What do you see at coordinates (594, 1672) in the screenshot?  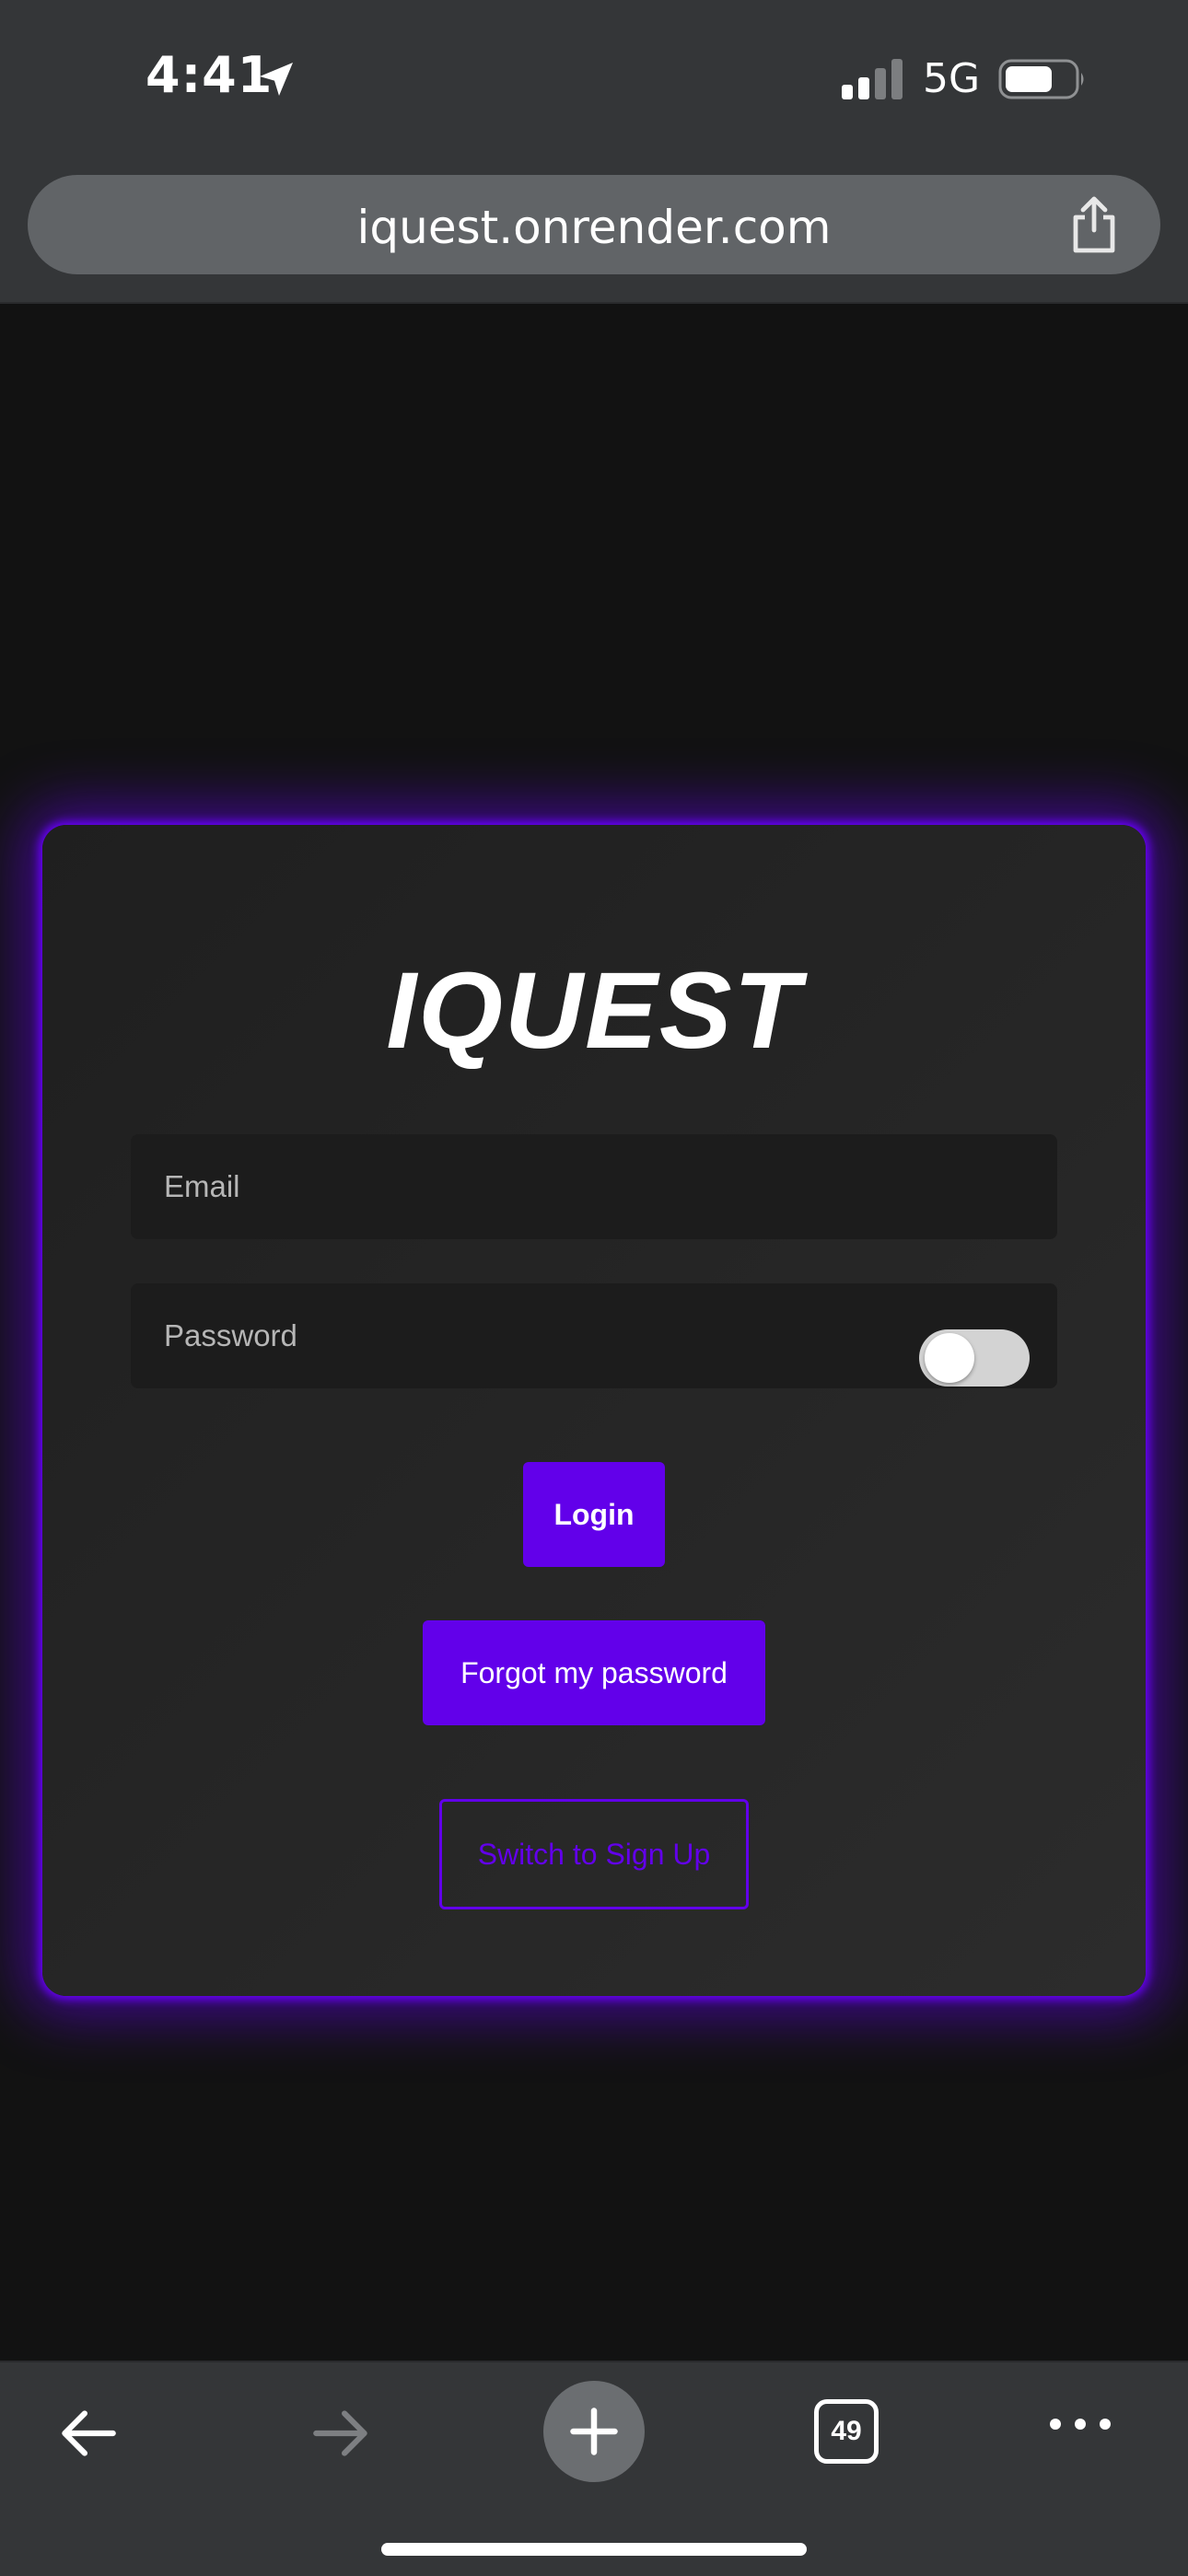 I see `forgot-password-button: Forgot my password` at bounding box center [594, 1672].